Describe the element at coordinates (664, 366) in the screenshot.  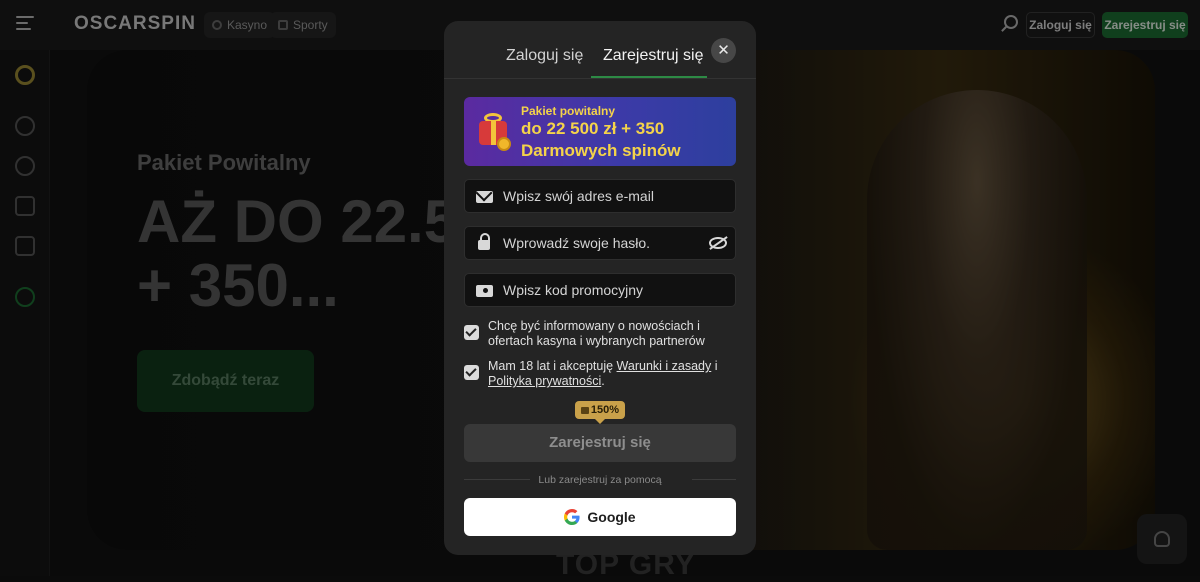
I see `terms-link: Warunki i zasady` at that location.